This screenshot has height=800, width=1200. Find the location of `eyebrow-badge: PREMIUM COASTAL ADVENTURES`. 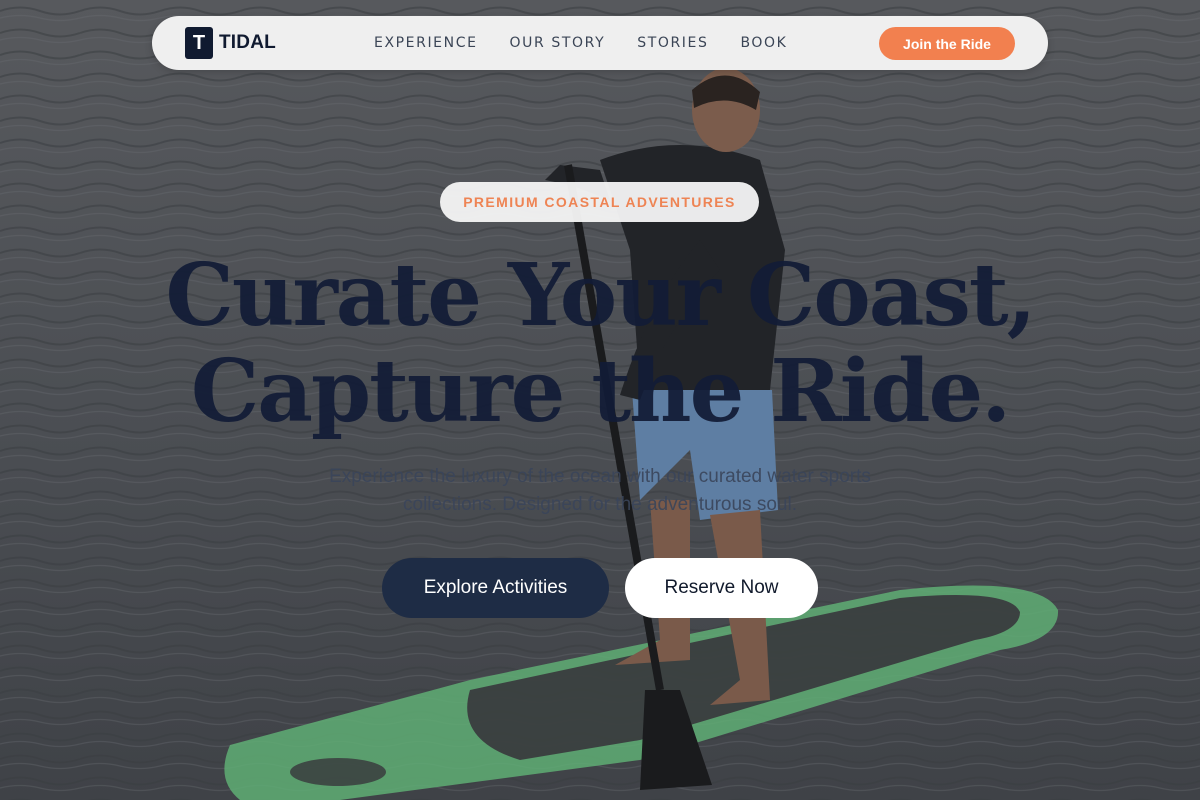

eyebrow-badge: PREMIUM COASTAL ADVENTURES is located at coordinates (599, 202).